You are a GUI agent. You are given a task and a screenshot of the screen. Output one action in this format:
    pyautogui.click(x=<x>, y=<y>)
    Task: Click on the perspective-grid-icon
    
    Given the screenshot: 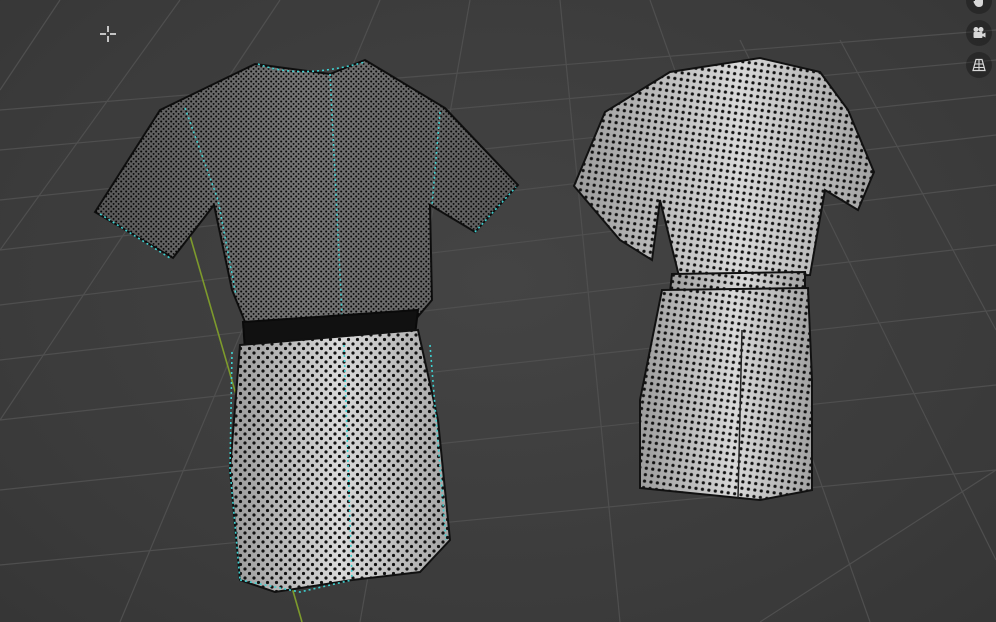 What is the action you would take?
    pyautogui.click(x=979, y=65)
    